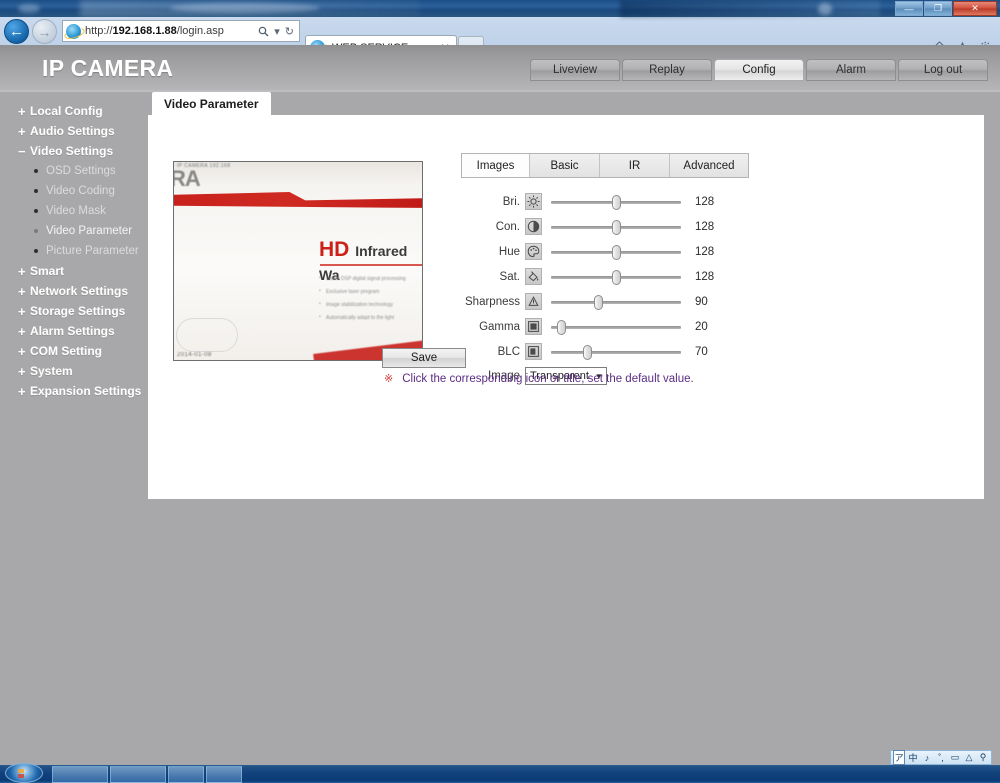 This screenshot has height=783, width=1000. Describe the element at coordinates (370, 304) in the screenshot. I see `poster-bullet: Image stabilization technology` at that location.